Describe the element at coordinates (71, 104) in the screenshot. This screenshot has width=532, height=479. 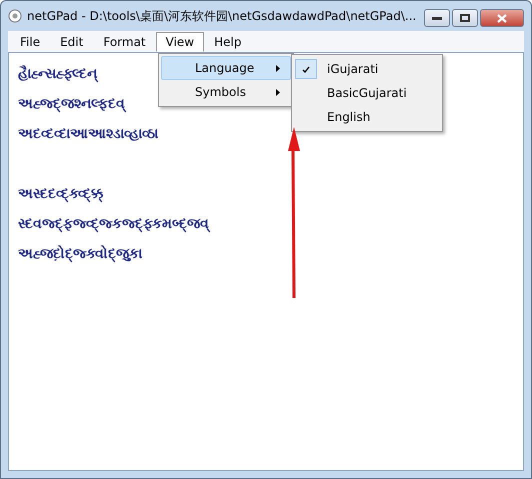
I see `text-line: અહ્જ્દ્જશ્નલ્ફદવ્` at that location.